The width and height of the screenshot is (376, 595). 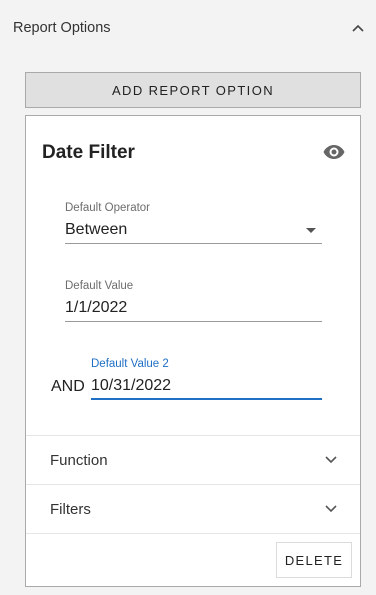 What do you see at coordinates (108, 208) in the screenshot?
I see `field-label: Default Operator` at bounding box center [108, 208].